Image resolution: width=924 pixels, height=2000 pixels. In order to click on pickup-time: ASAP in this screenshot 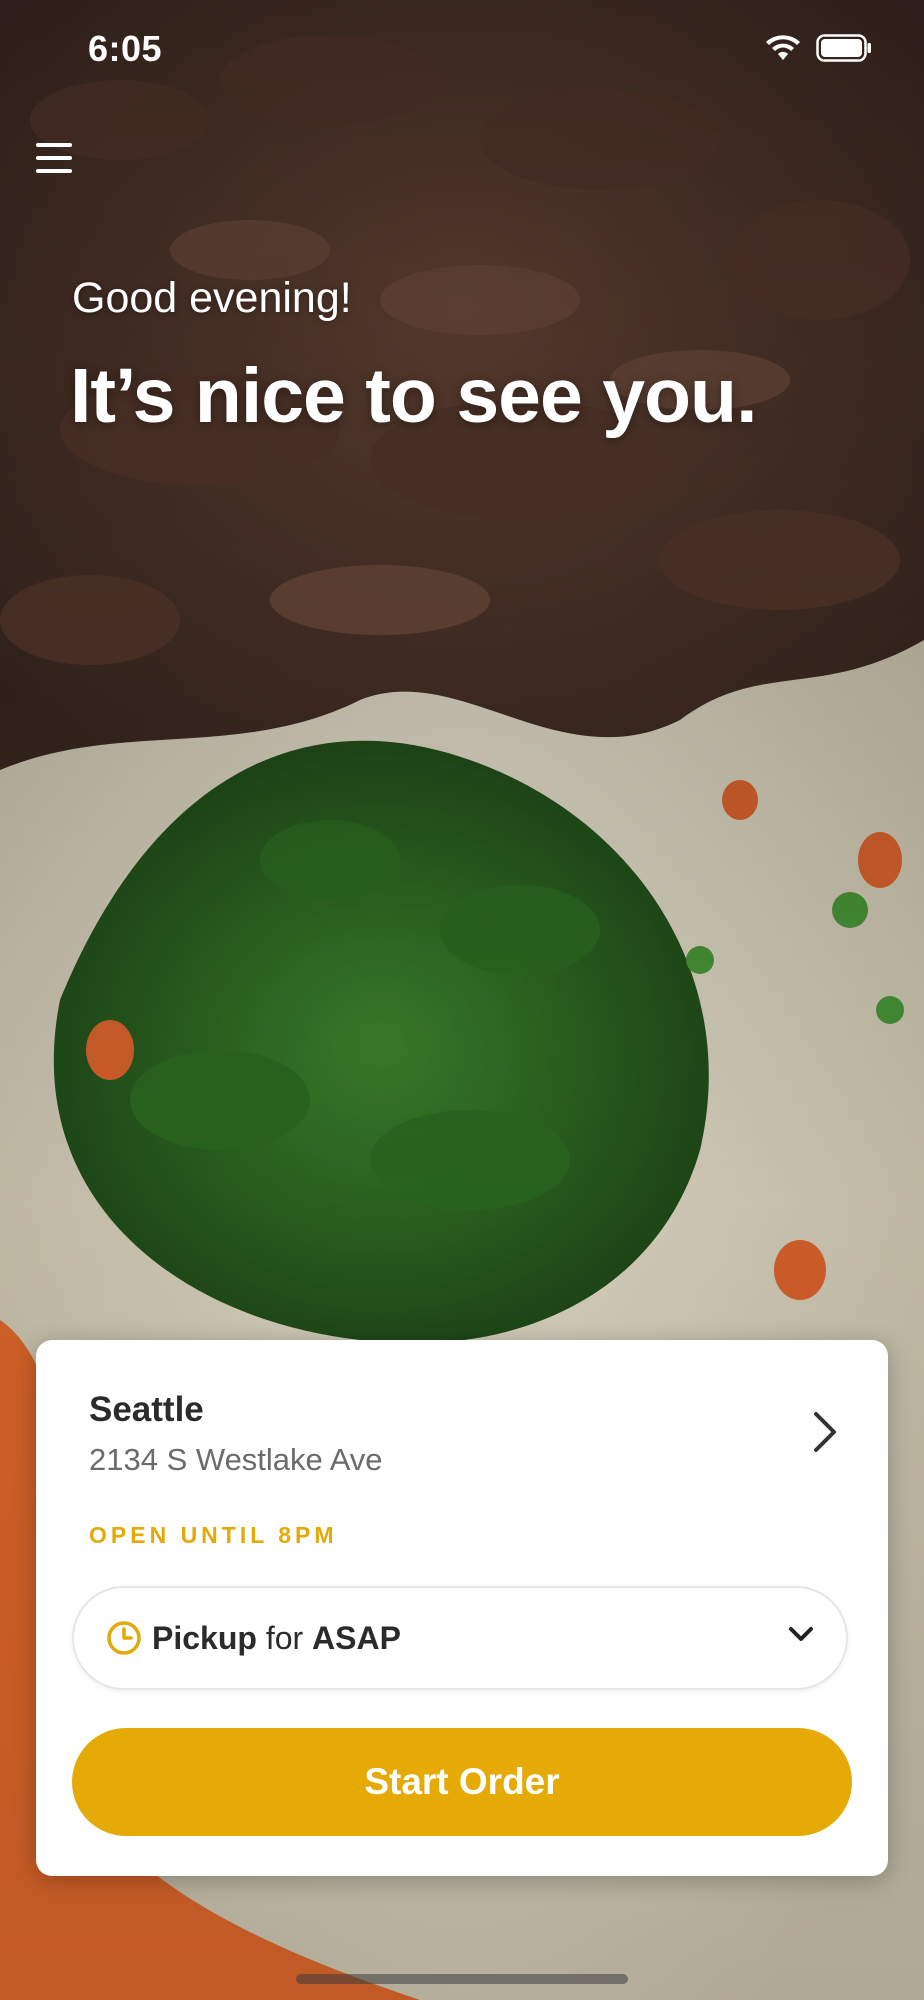, I will do `click(356, 1637)`.